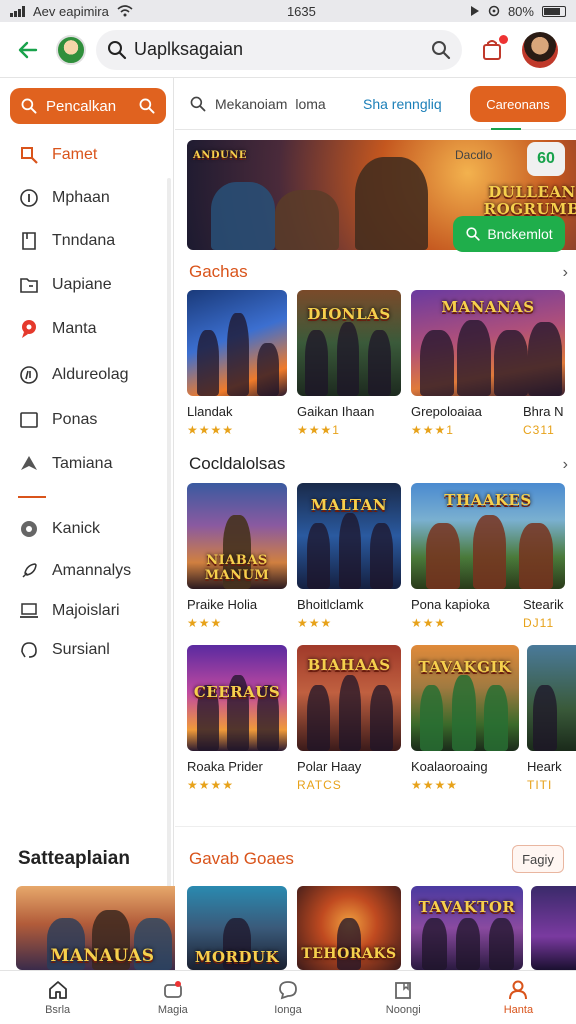 The image size is (576, 1024). I want to click on sidebar-section-title: Satteaplaian, so click(74, 858).